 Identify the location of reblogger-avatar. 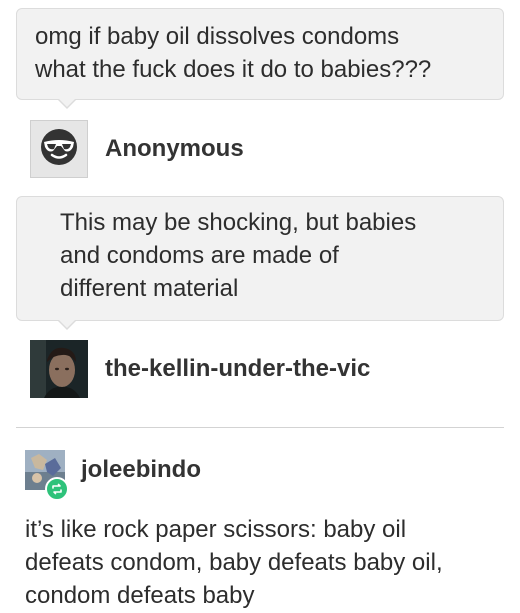
(47, 475).